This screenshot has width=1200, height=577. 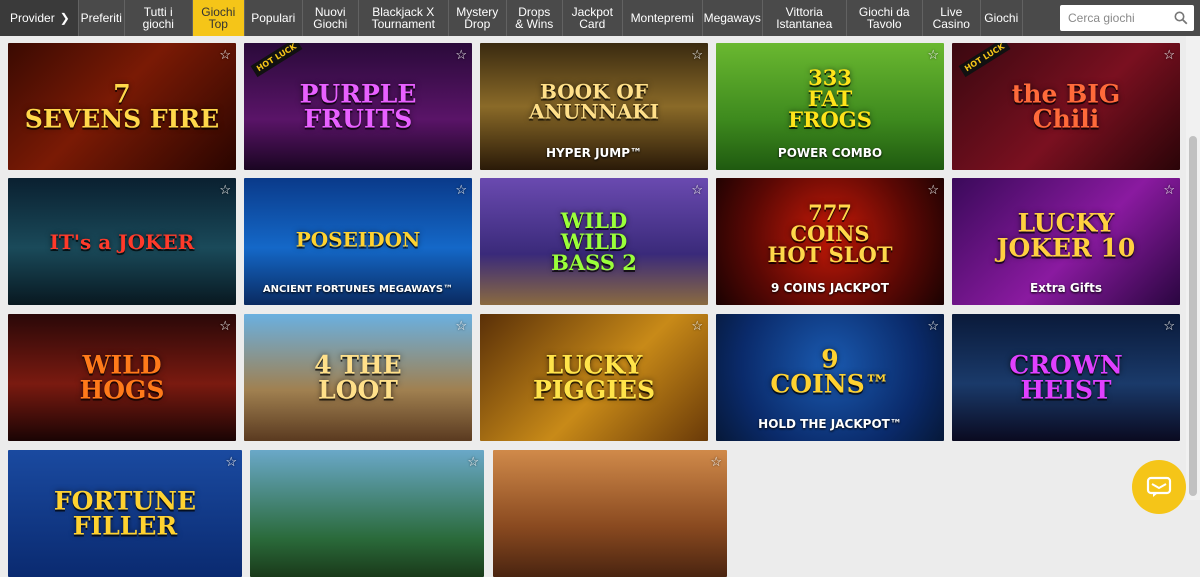 I want to click on game-title: LUCKY PIGGIES, so click(x=594, y=377).